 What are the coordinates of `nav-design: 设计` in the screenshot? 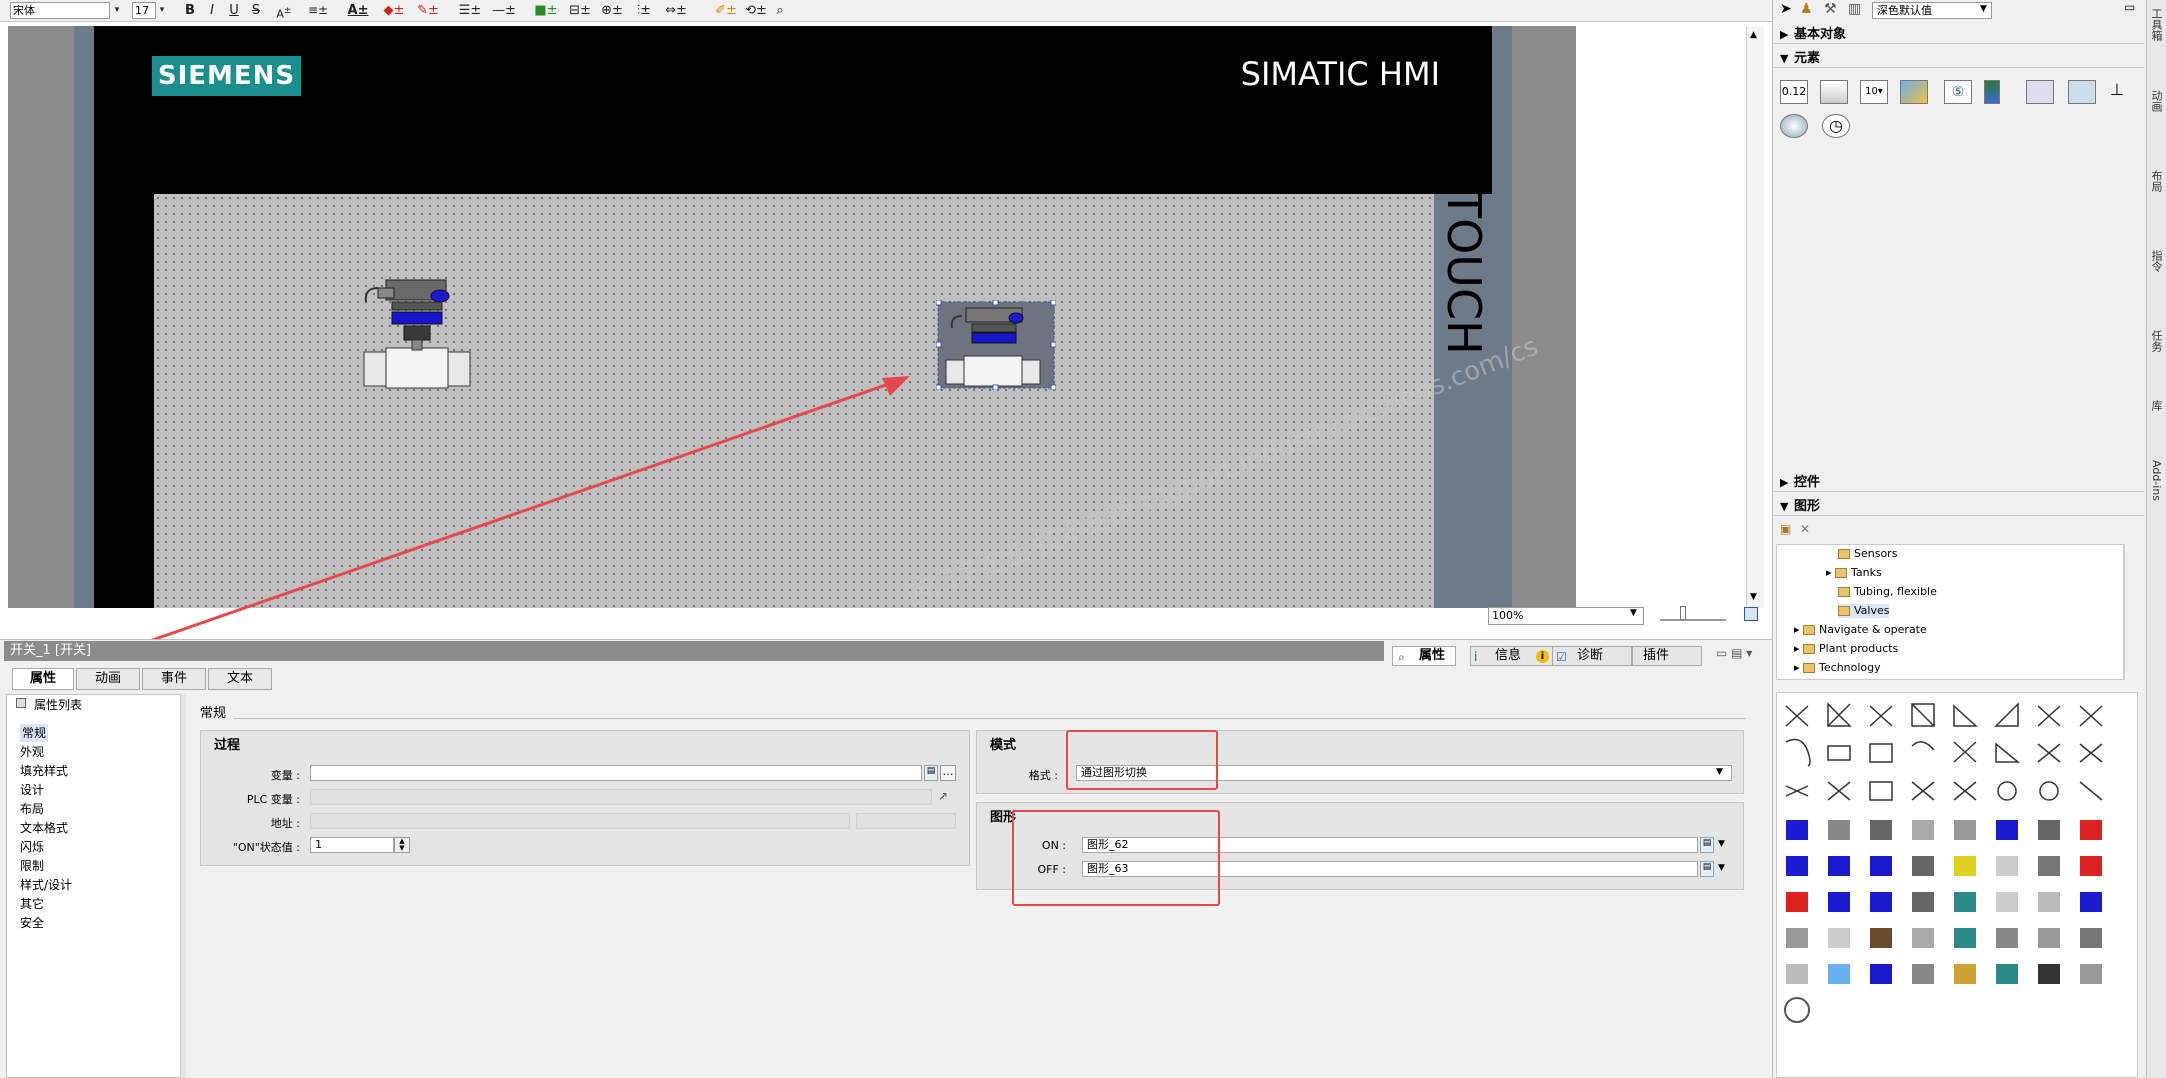 It's located at (32, 790).